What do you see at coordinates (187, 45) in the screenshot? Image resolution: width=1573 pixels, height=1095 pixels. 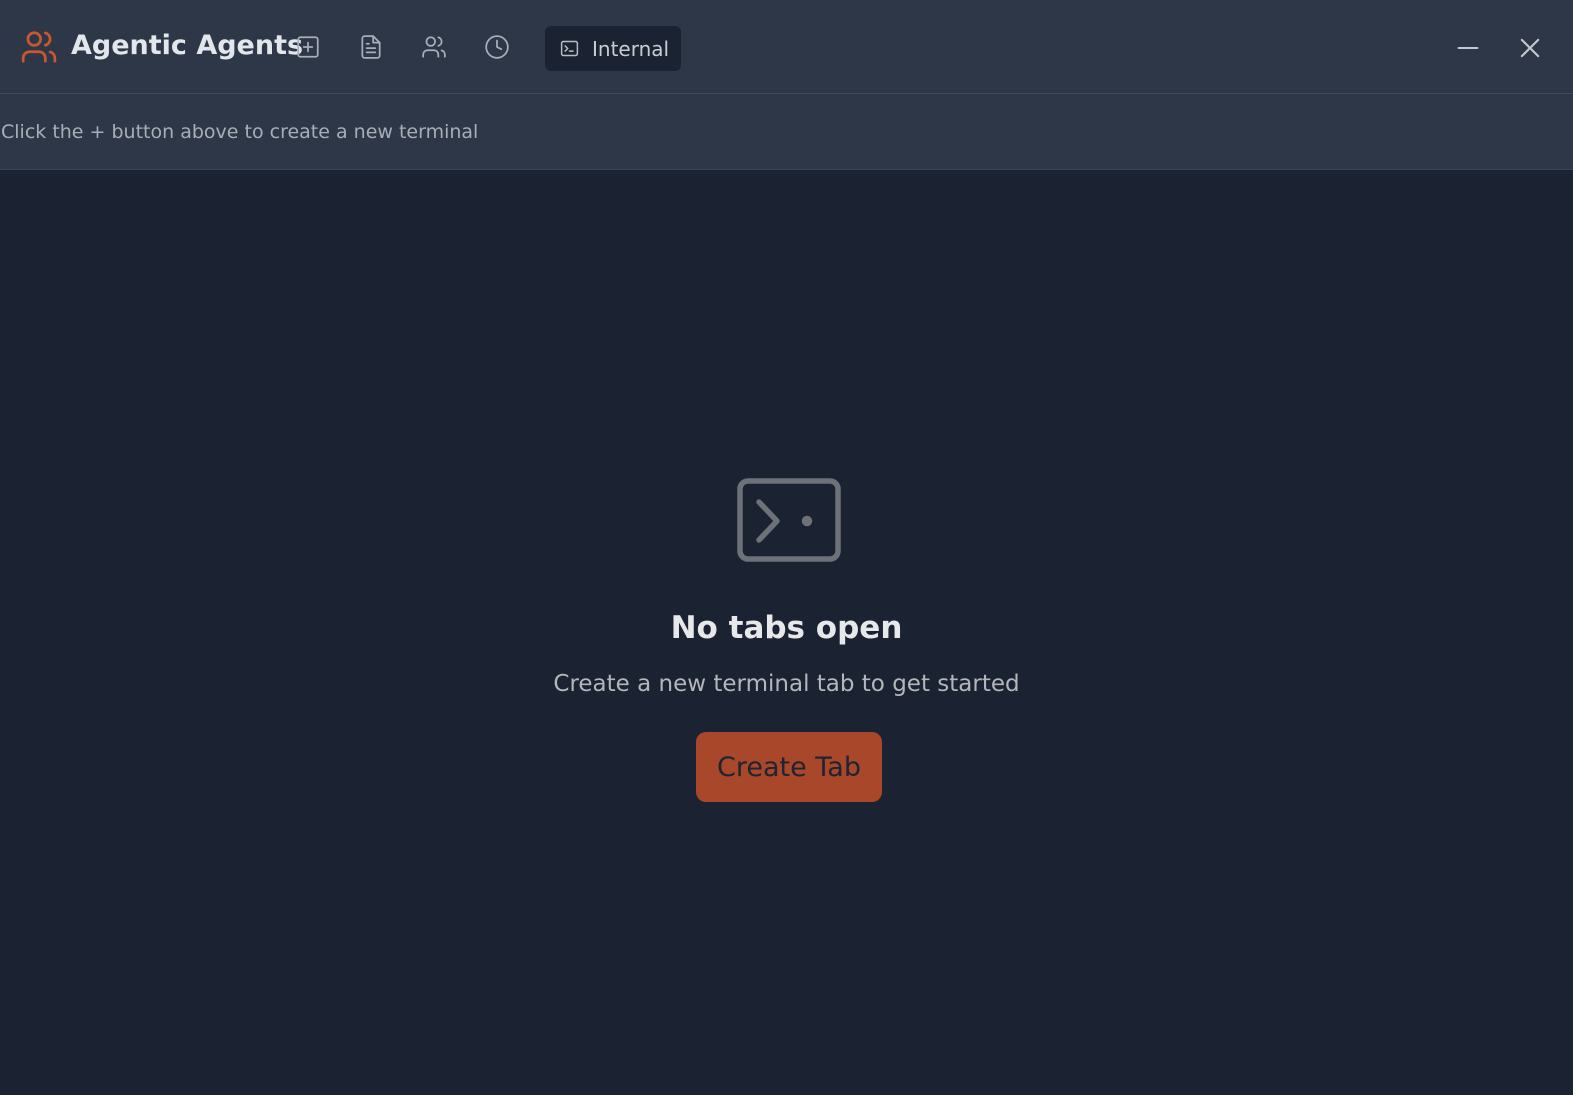 I see `app-title: Agentic Agents` at bounding box center [187, 45].